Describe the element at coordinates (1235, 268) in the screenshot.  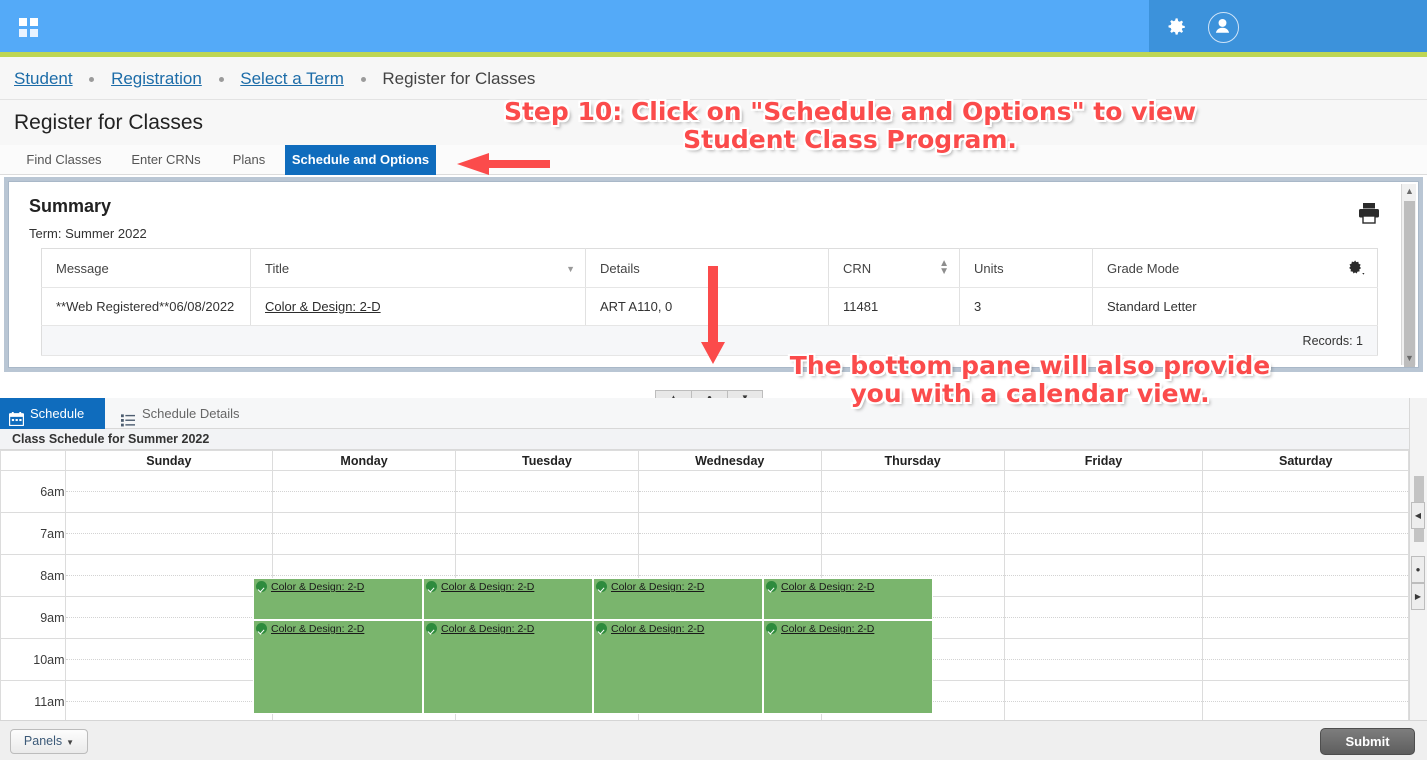
I see `column-header-grade-mode: Grade Mode` at that location.